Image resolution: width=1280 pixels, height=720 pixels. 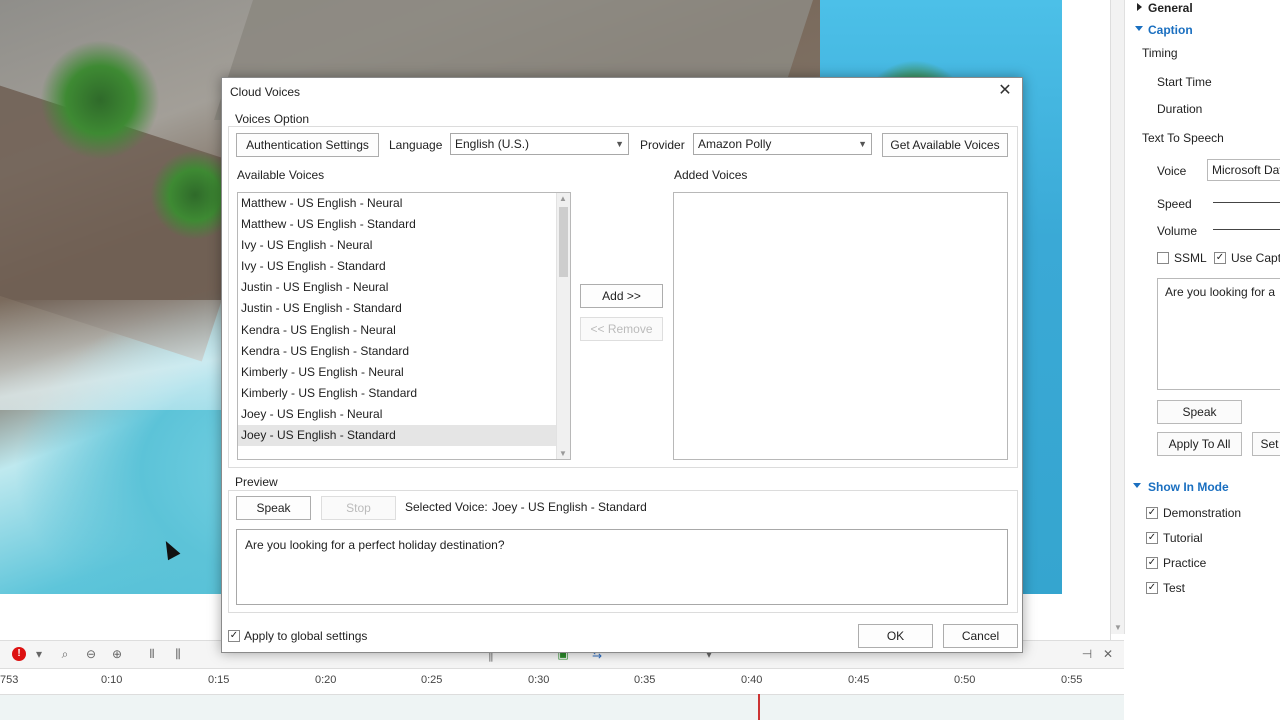 What do you see at coordinates (1220, 258) in the screenshot?
I see `use-caption-checkbox: ✓` at bounding box center [1220, 258].